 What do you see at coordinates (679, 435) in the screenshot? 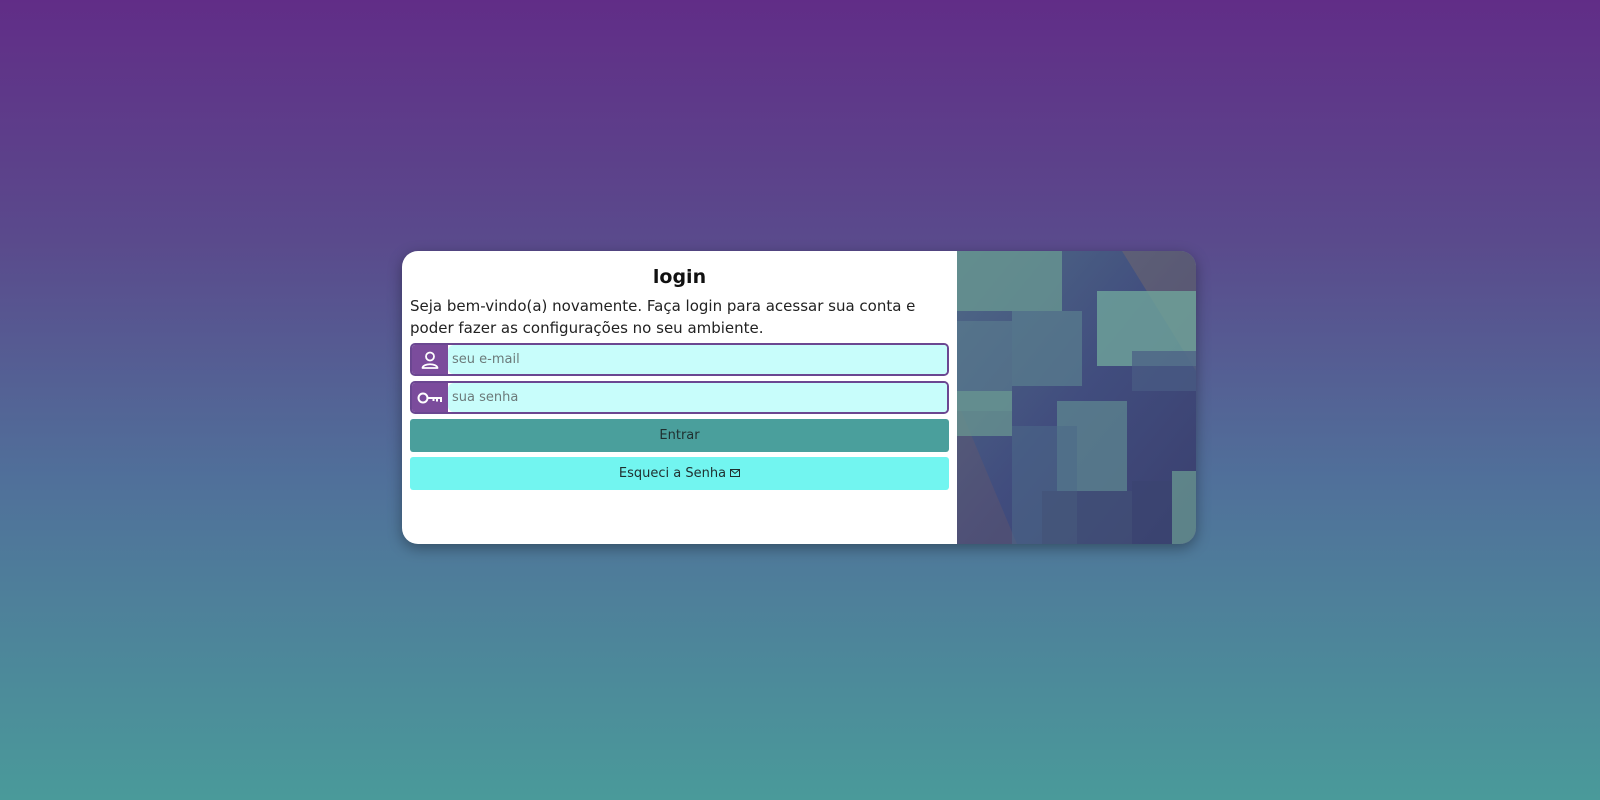
I see `login-button: Entrar` at bounding box center [679, 435].